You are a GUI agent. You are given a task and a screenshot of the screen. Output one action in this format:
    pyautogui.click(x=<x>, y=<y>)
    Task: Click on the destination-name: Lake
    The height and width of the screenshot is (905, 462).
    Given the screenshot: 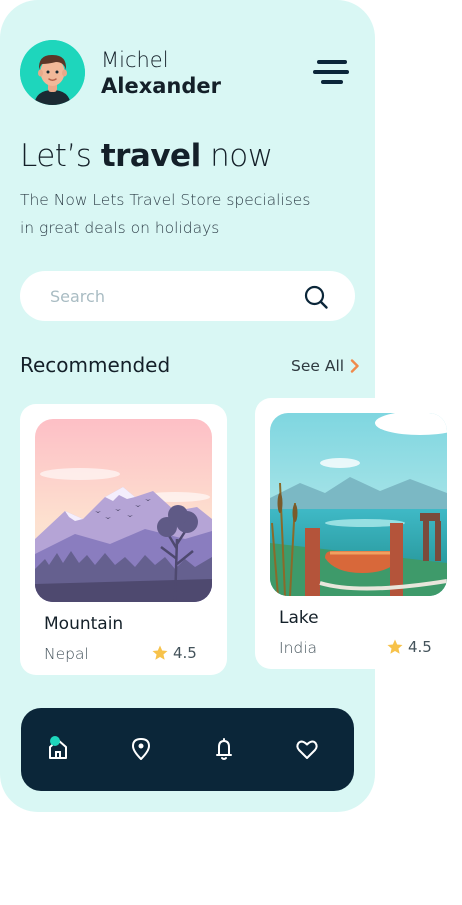 What is the action you would take?
    pyautogui.click(x=299, y=618)
    